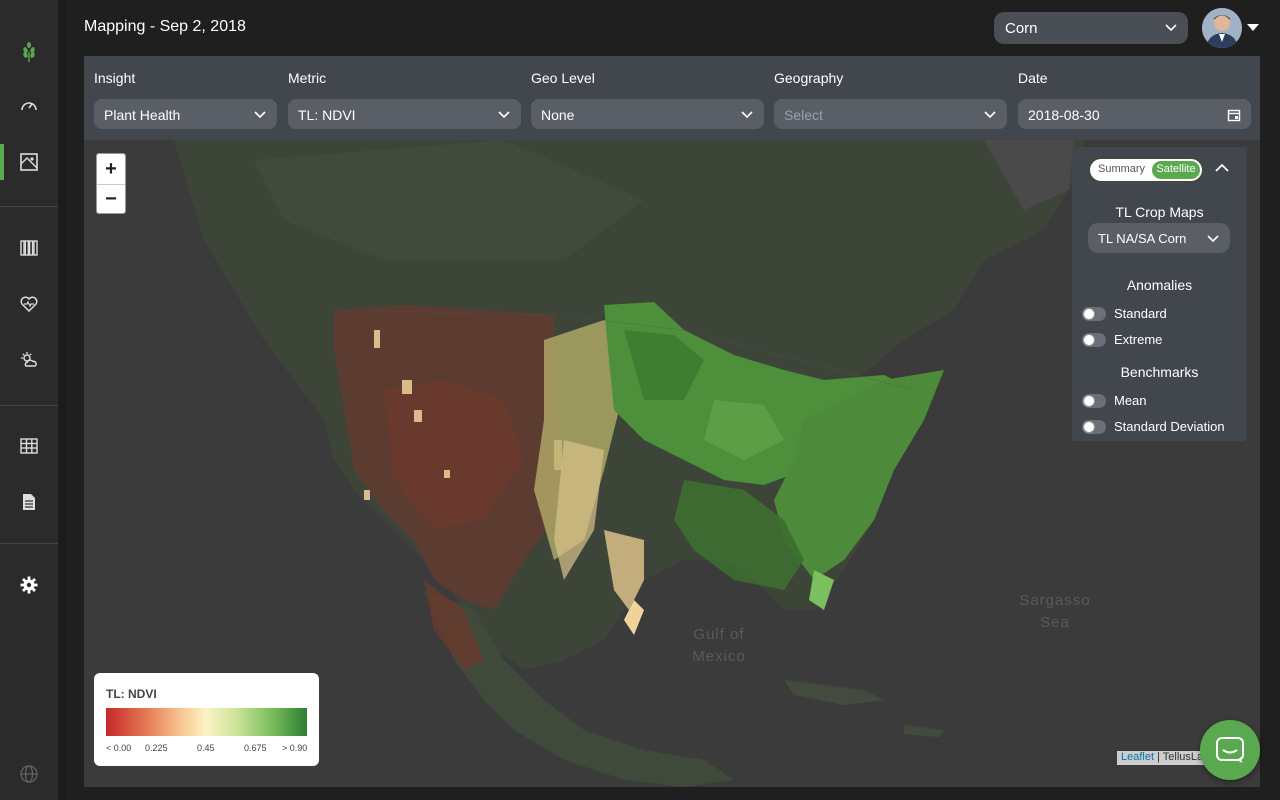 Image resolution: width=1280 pixels, height=800 pixels. Describe the element at coordinates (1253, 28) in the screenshot. I see `caret-down-icon` at that location.